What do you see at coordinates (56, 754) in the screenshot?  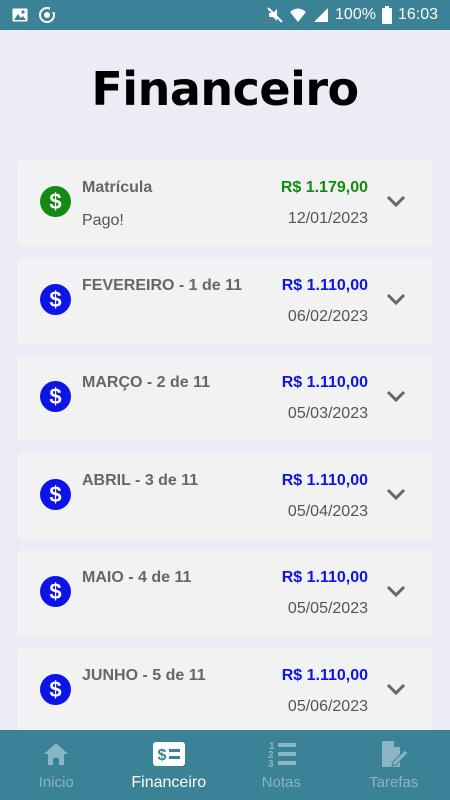 I see `home-icon` at bounding box center [56, 754].